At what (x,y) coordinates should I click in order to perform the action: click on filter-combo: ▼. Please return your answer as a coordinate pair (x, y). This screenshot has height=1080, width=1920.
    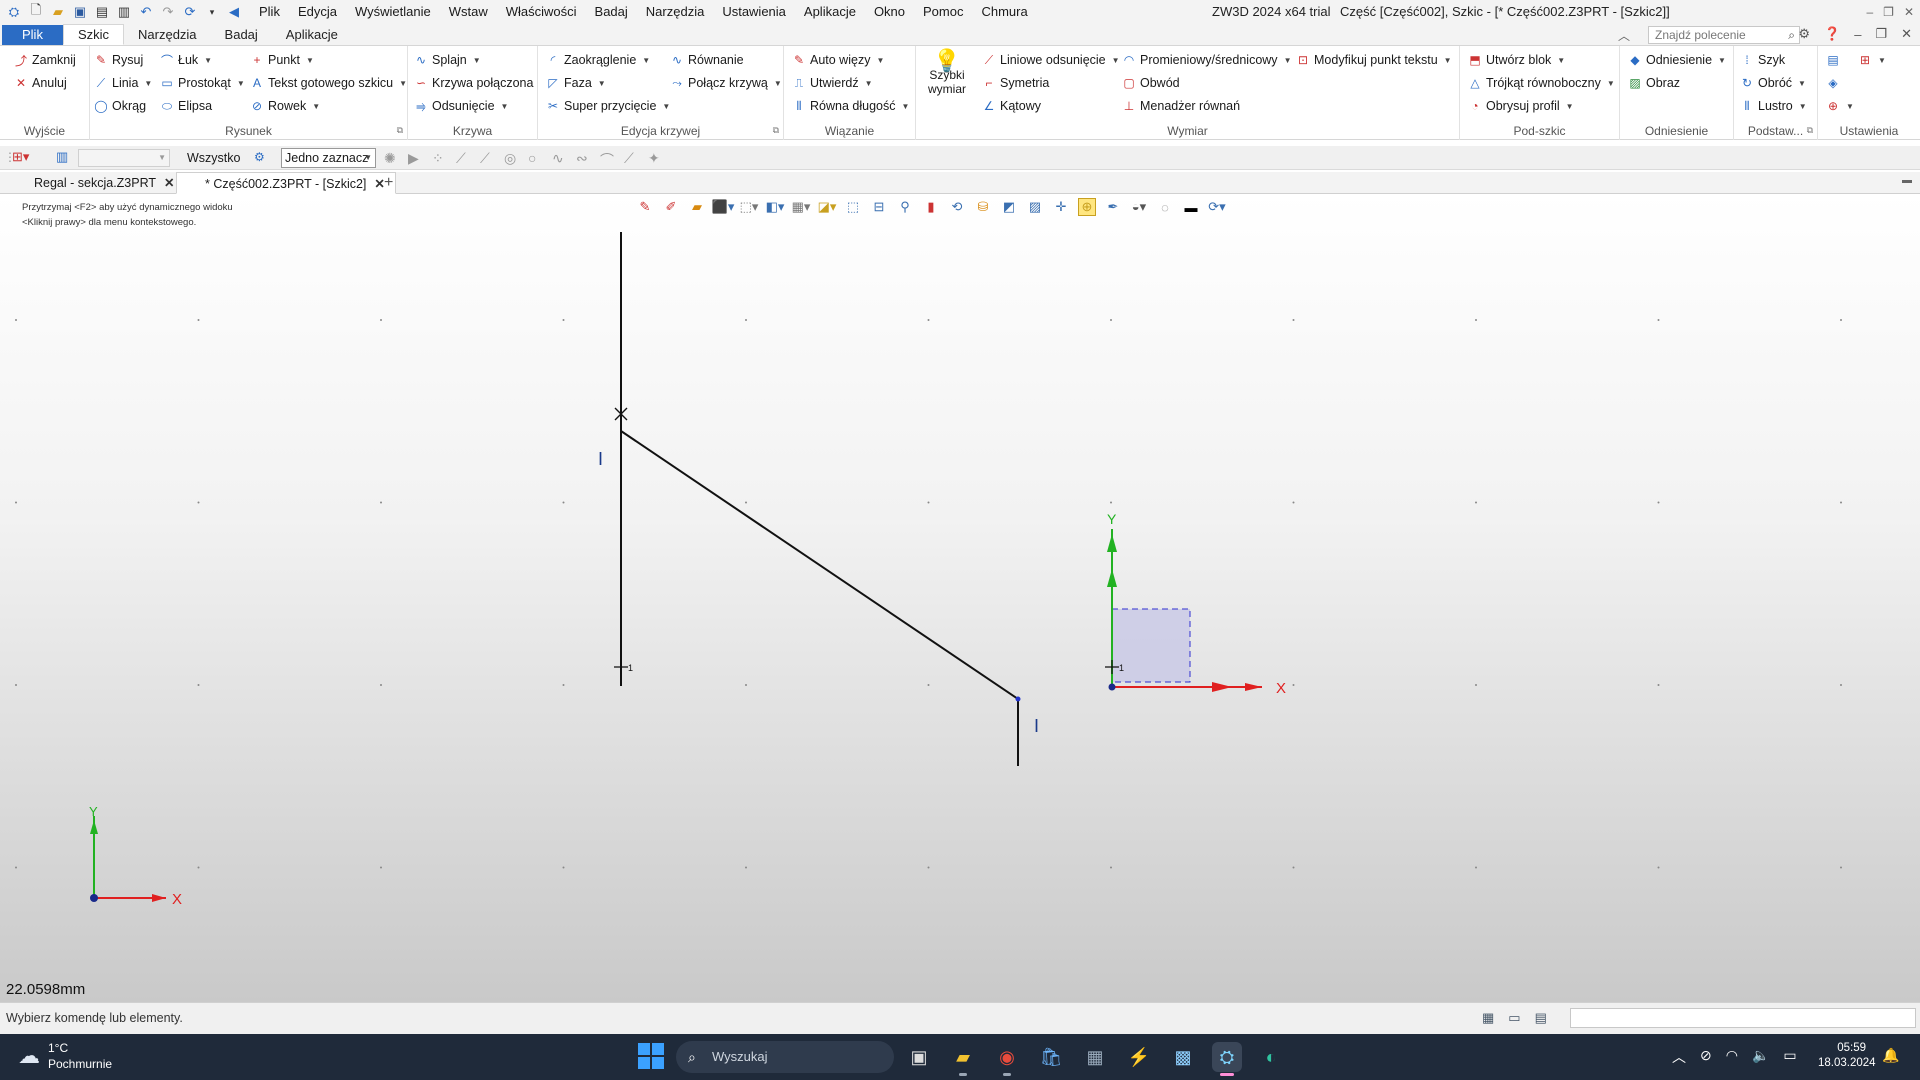
    Looking at the image, I should click on (124, 158).